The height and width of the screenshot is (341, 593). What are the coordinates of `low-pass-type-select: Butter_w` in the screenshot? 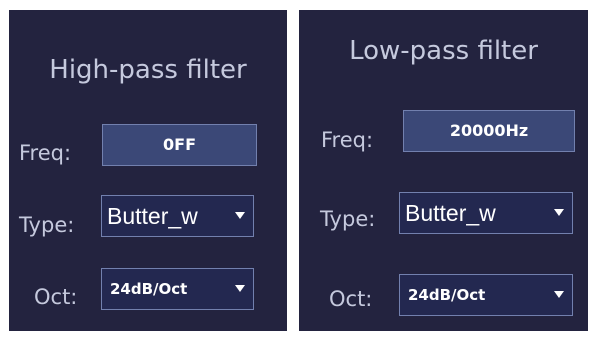 It's located at (486, 213).